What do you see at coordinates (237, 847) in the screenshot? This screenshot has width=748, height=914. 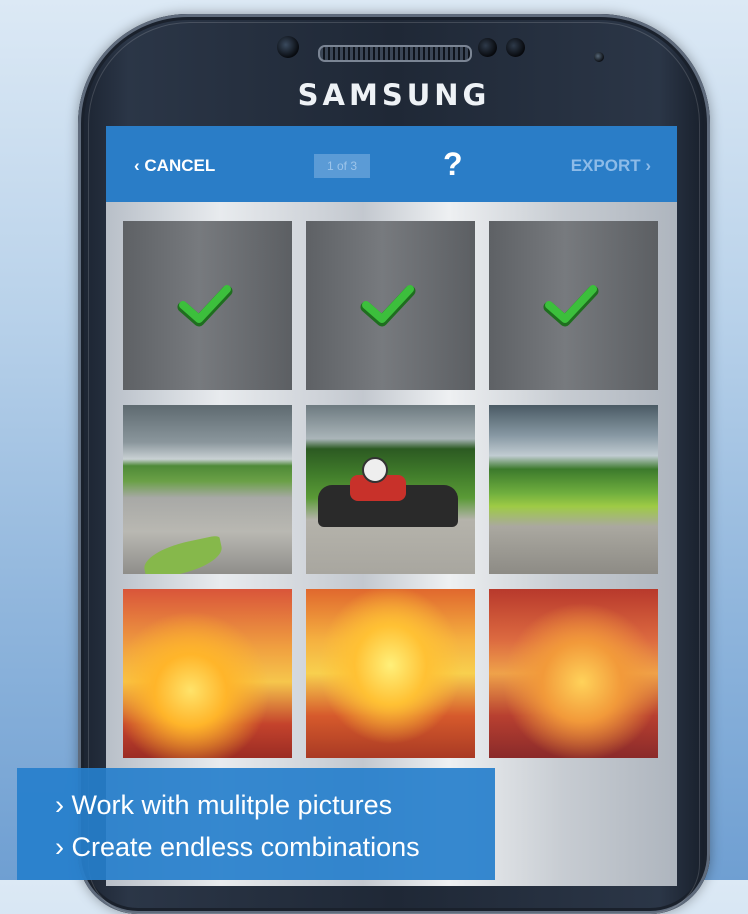 I see `caption-line-2: › Create endless combinations` at bounding box center [237, 847].